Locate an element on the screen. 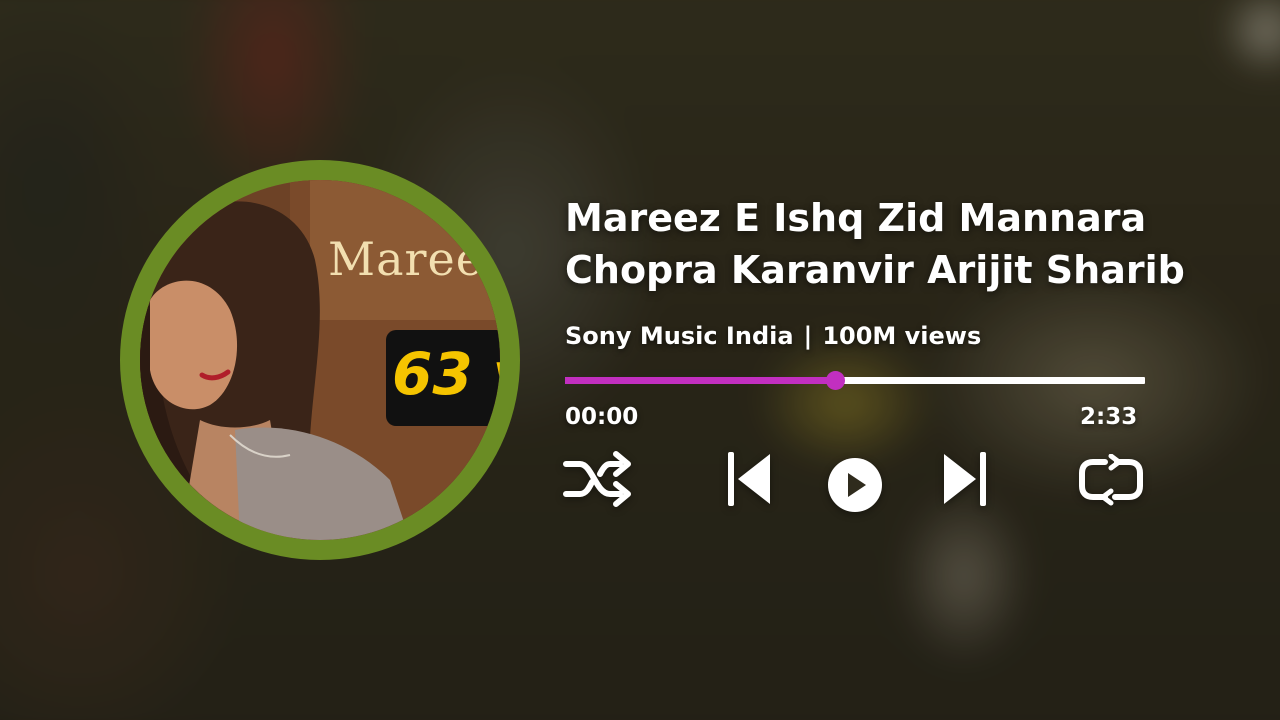  progress-thumb is located at coordinates (835, 380).